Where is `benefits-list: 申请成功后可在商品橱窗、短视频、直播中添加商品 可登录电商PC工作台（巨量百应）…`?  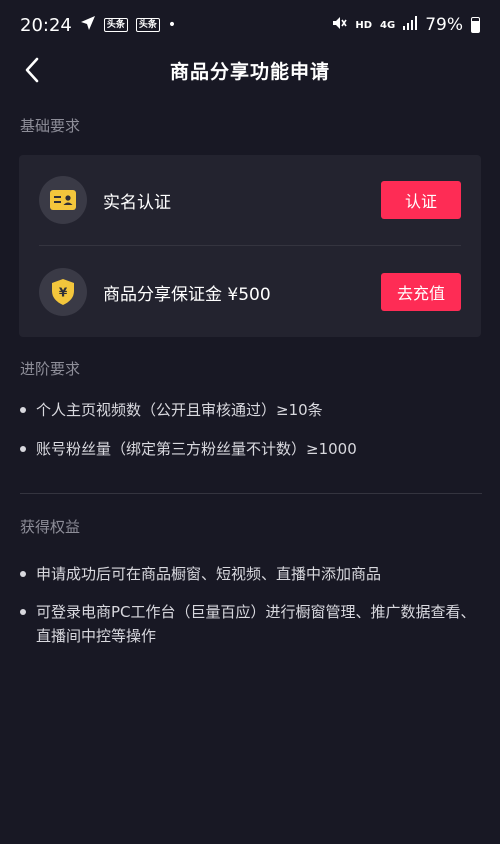 benefits-list: 申请成功后可在商品橱窗、短视频、直播中添加商品 可登录电商PC工作台（巨量百应）… is located at coordinates (255, 605).